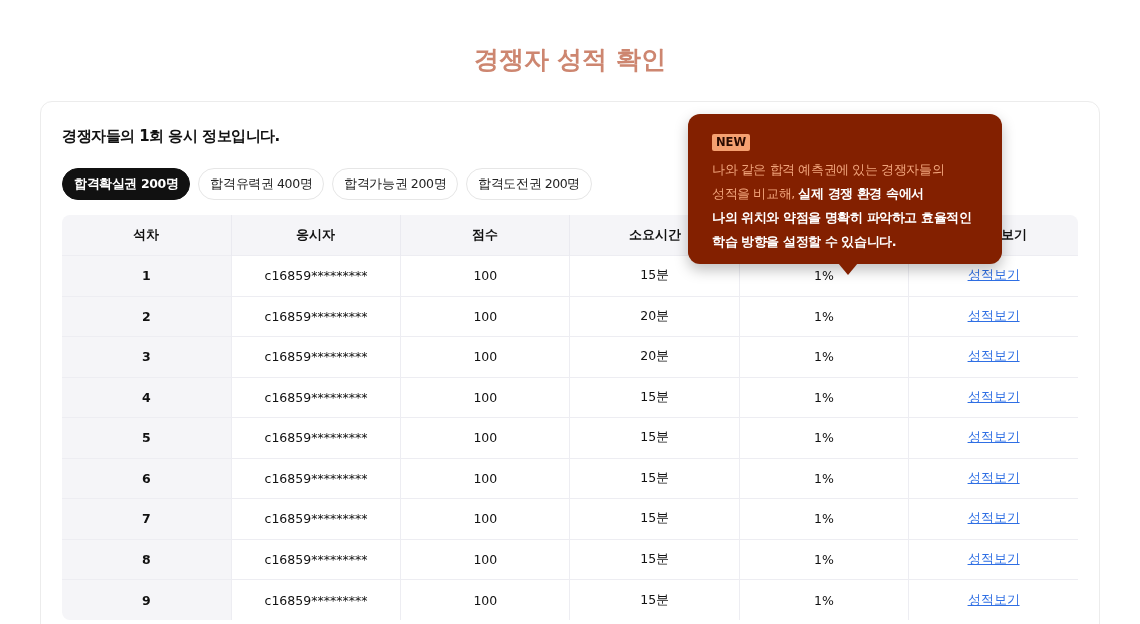 Image resolution: width=1140 pixels, height=624 pixels. What do you see at coordinates (485, 235) in the screenshot?
I see `column-header: 점수` at bounding box center [485, 235].